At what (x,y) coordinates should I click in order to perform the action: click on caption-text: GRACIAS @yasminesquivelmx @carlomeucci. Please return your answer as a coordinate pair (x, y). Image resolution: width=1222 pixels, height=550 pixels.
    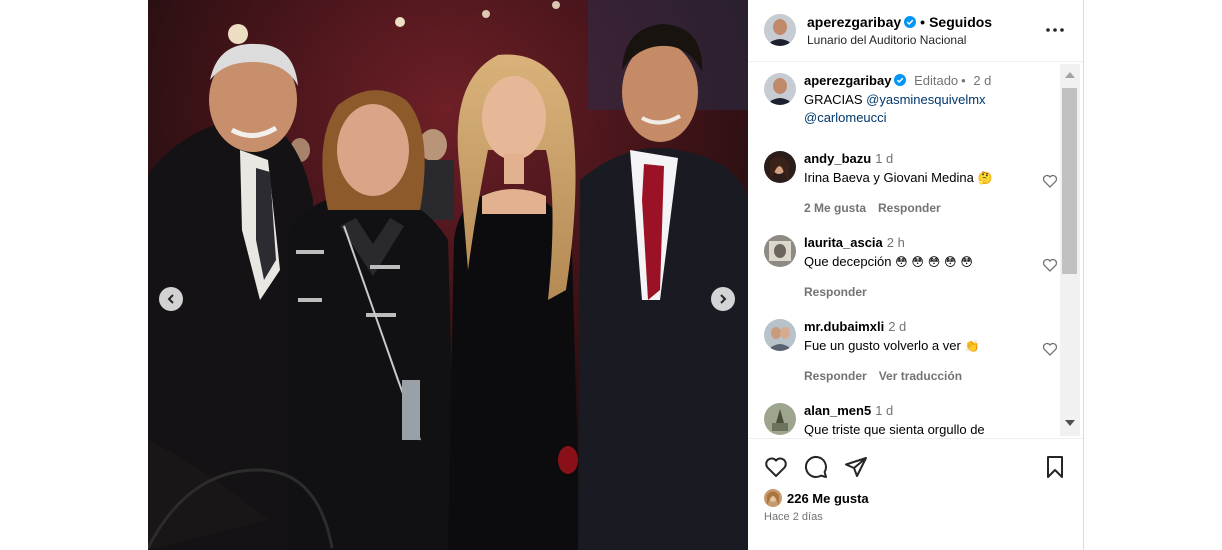
    Looking at the image, I should click on (924, 109).